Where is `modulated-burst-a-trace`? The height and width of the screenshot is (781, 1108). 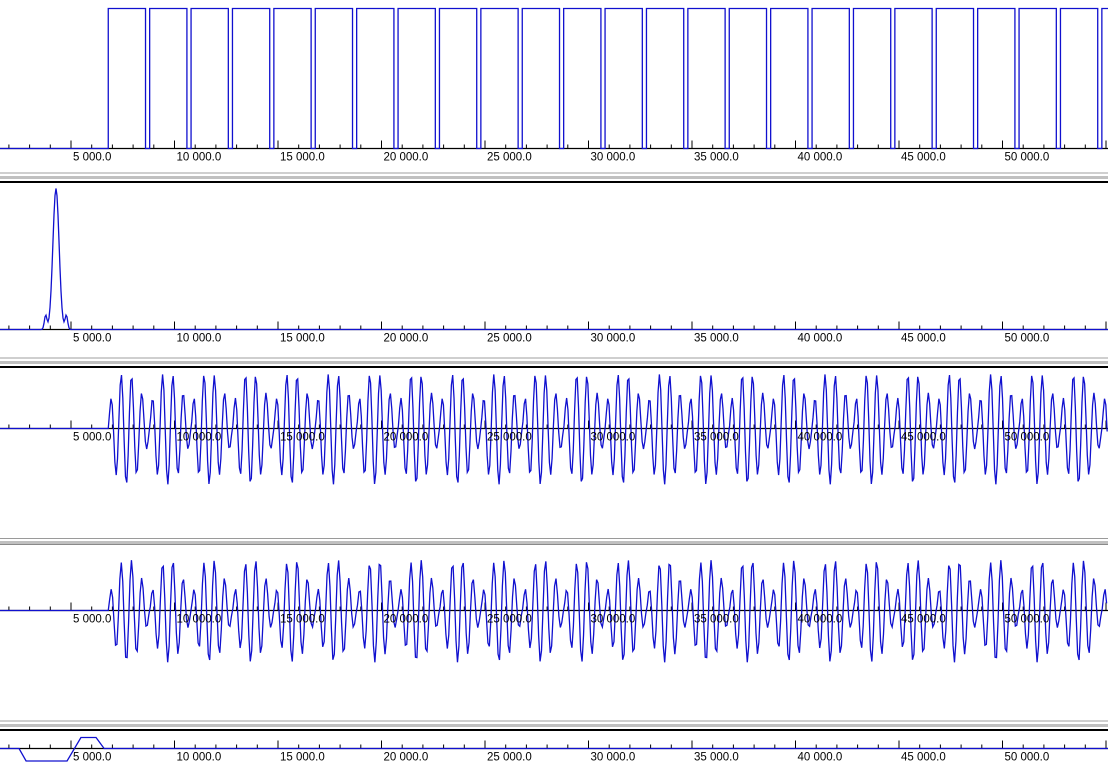
modulated-burst-a-trace is located at coordinates (554, 429).